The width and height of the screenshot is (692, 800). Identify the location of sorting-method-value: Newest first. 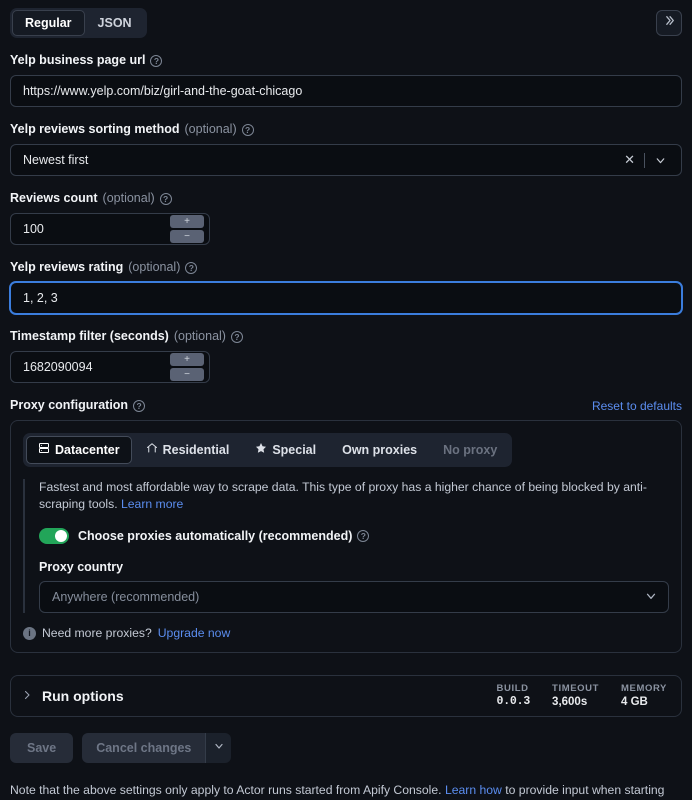
(56, 160).